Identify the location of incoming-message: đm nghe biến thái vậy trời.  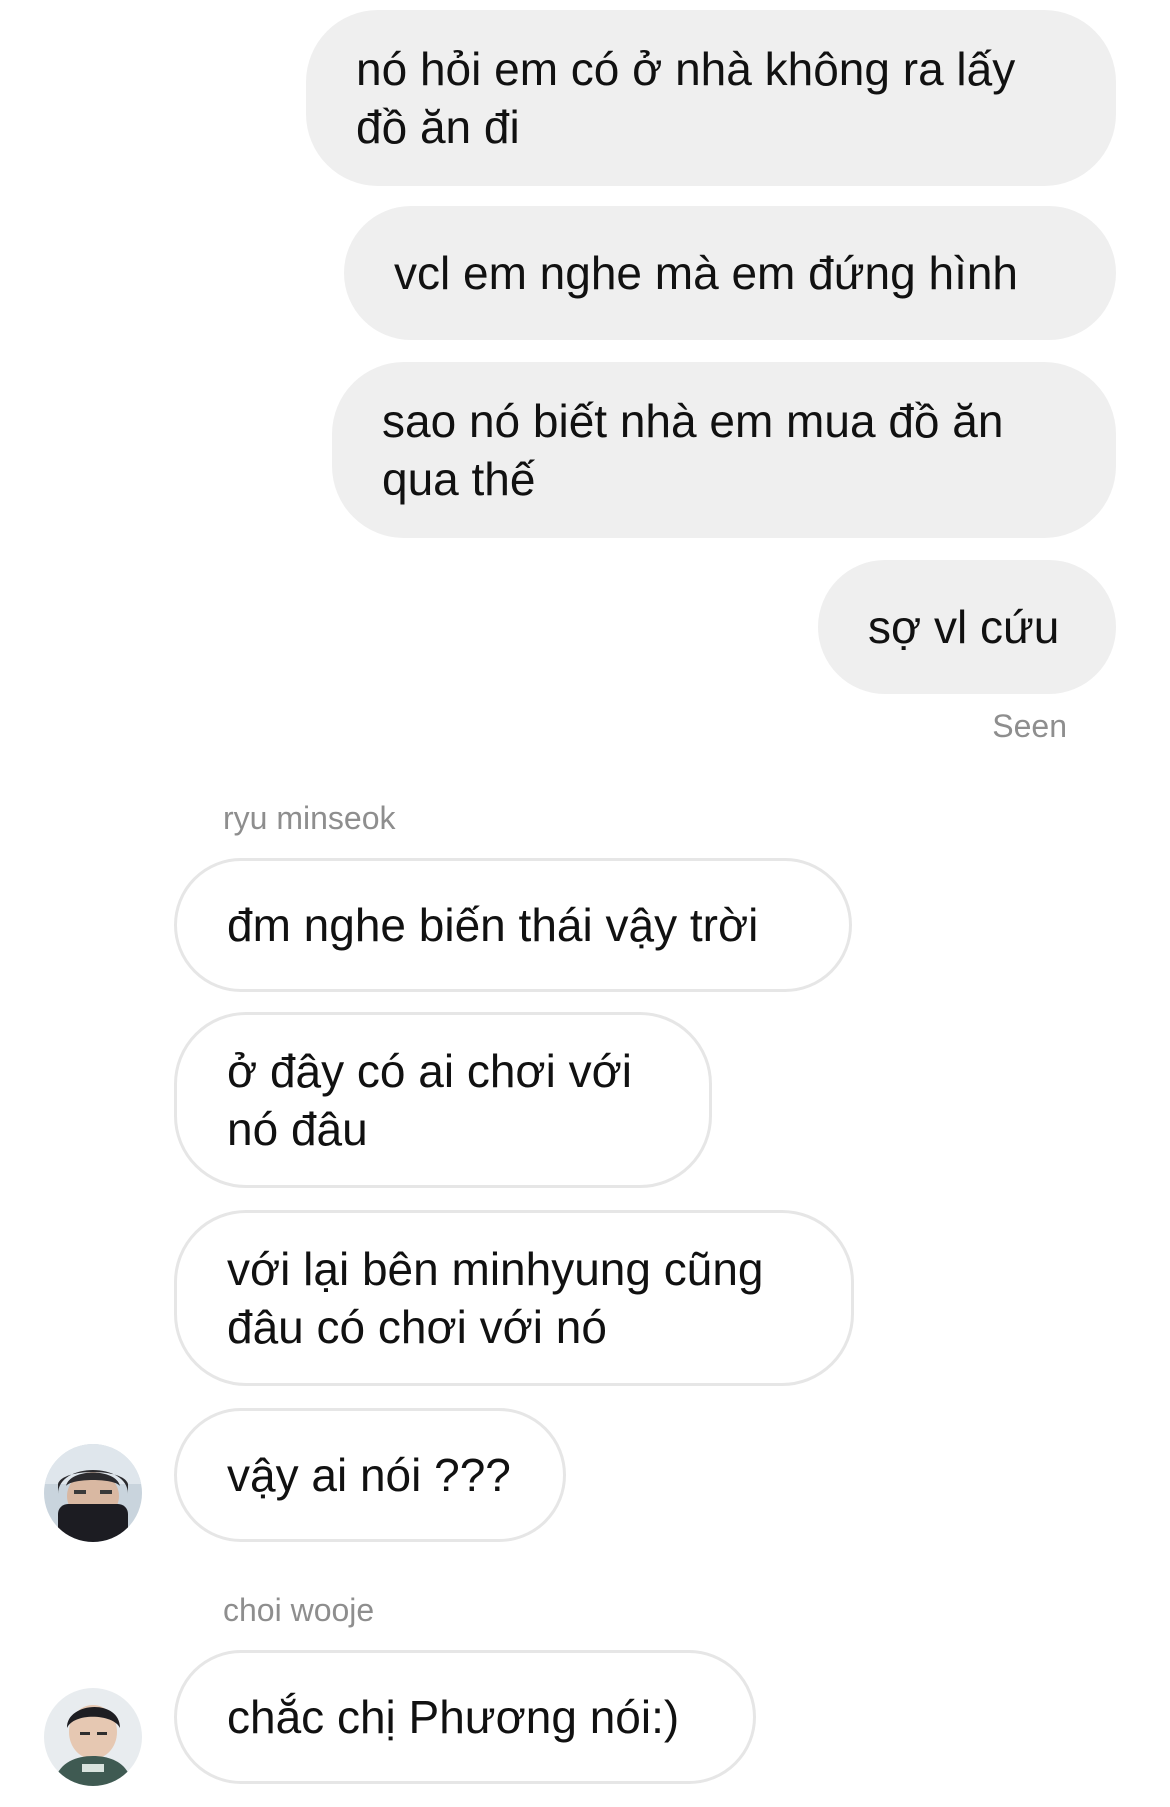
(513, 925).